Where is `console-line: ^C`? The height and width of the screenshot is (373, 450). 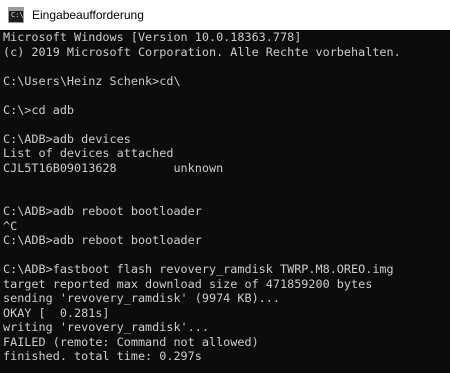
console-line: ^C is located at coordinates (10, 225).